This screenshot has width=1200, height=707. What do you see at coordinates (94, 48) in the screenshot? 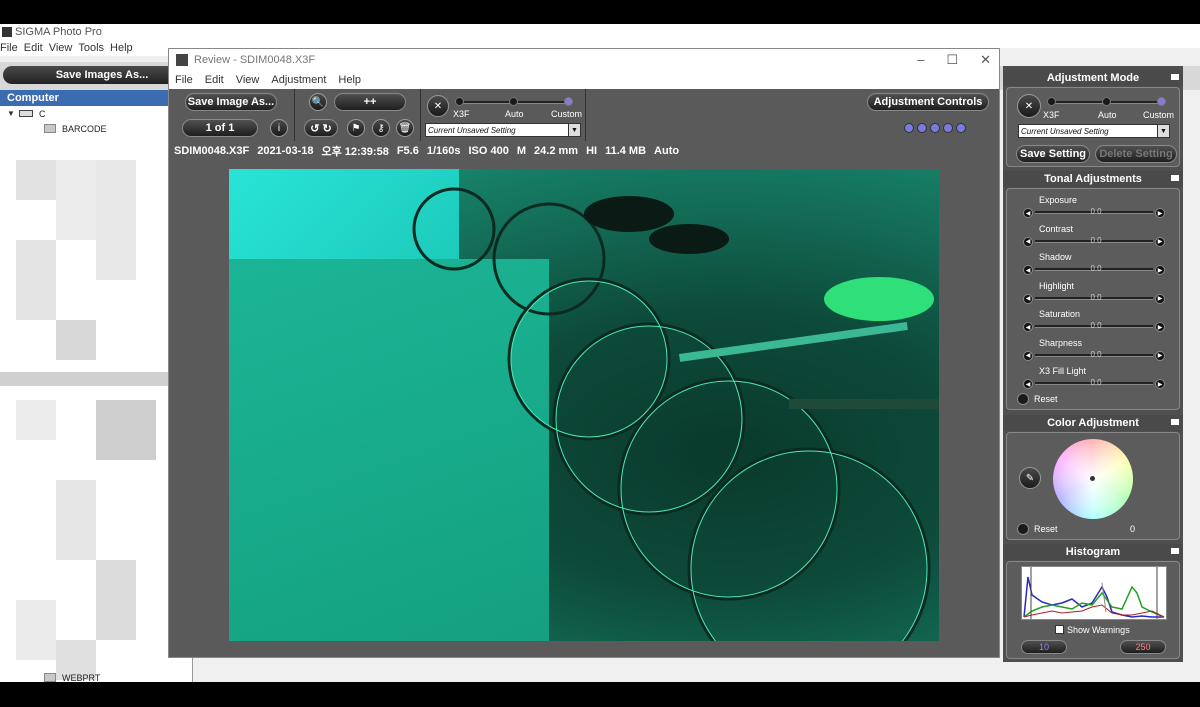
I see `app-menu-tools: Tools` at bounding box center [94, 48].